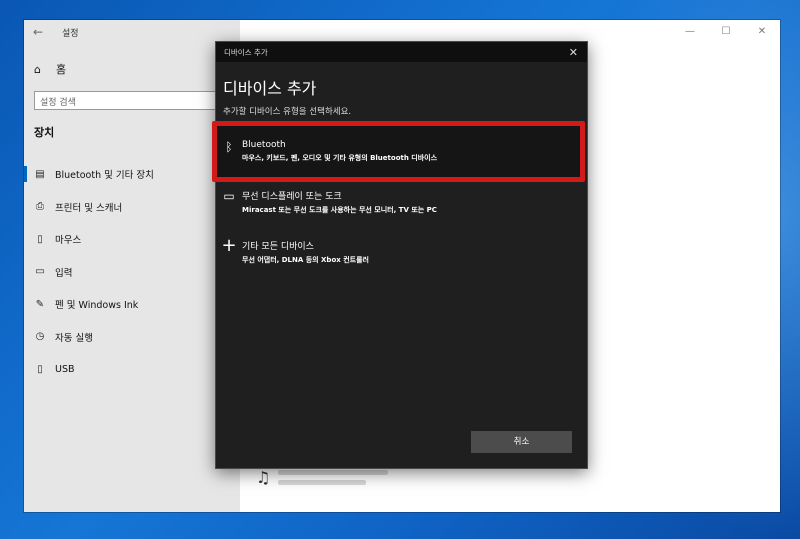 This screenshot has width=800, height=539. Describe the element at coordinates (65, 369) in the screenshot. I see `nav-item-label: USB` at that location.